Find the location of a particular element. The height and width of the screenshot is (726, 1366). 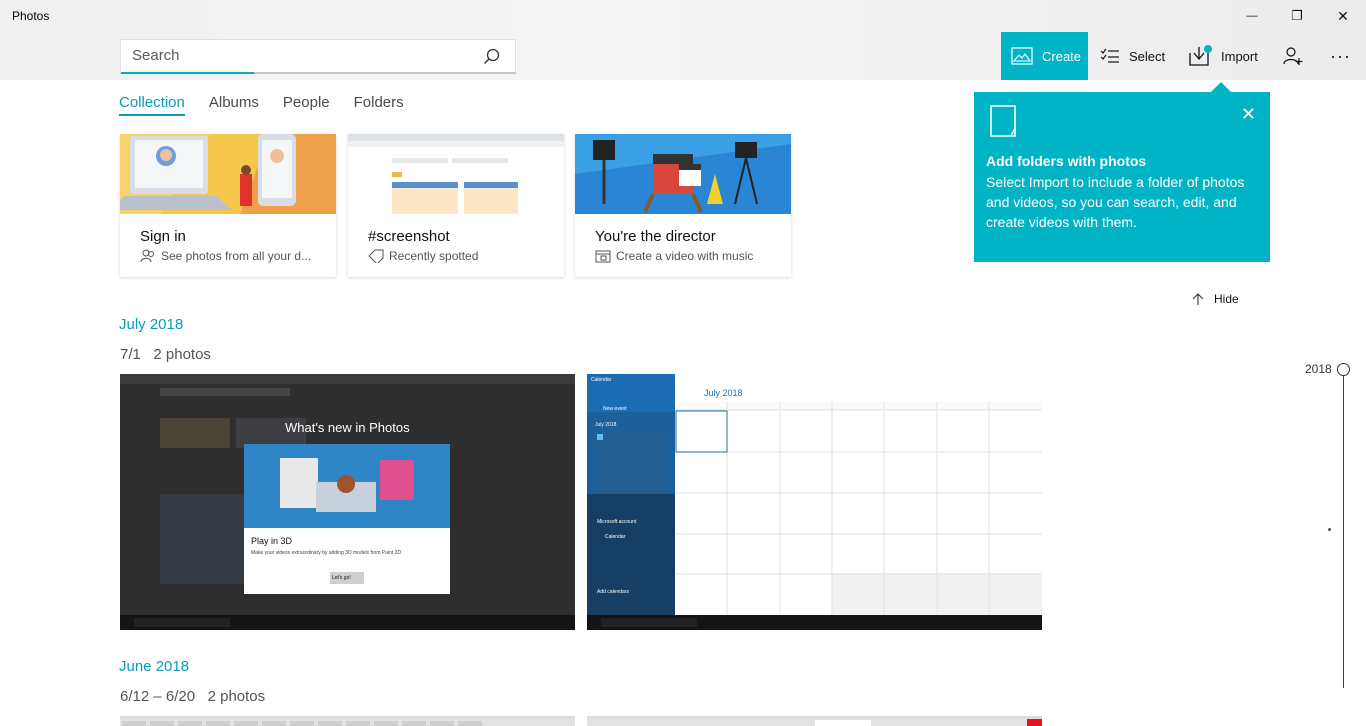

people-icon is located at coordinates (147, 256).